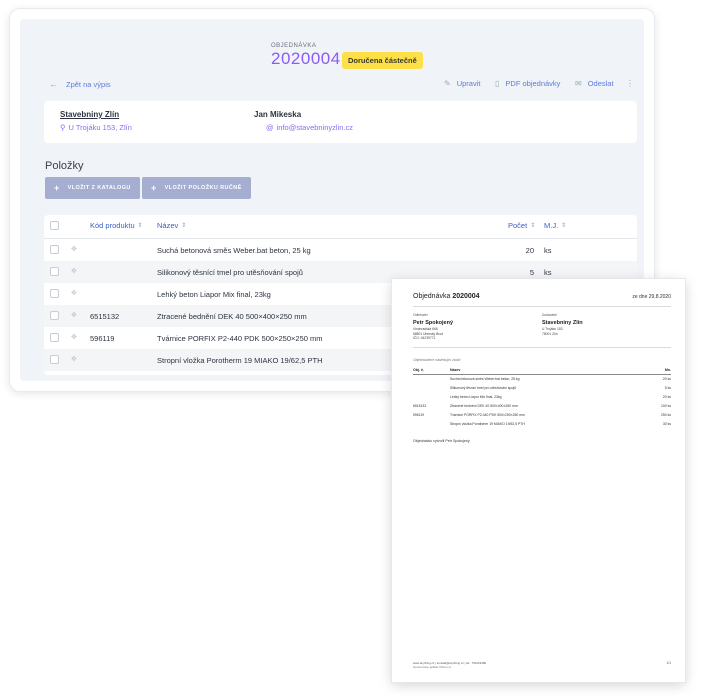  Describe the element at coordinates (466, 296) in the screenshot. I see `doc-title-number: 2020004` at that location.